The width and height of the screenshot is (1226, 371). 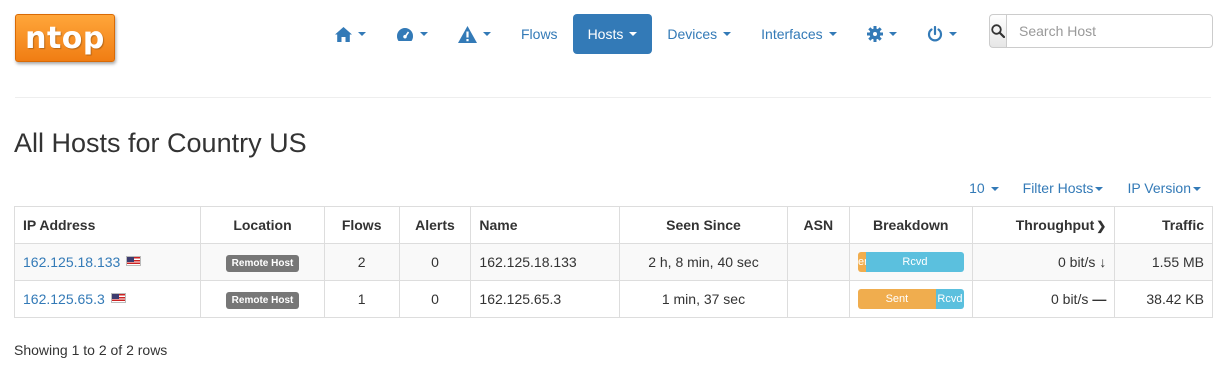 I want to click on column-header-location: Location, so click(x=262, y=225).